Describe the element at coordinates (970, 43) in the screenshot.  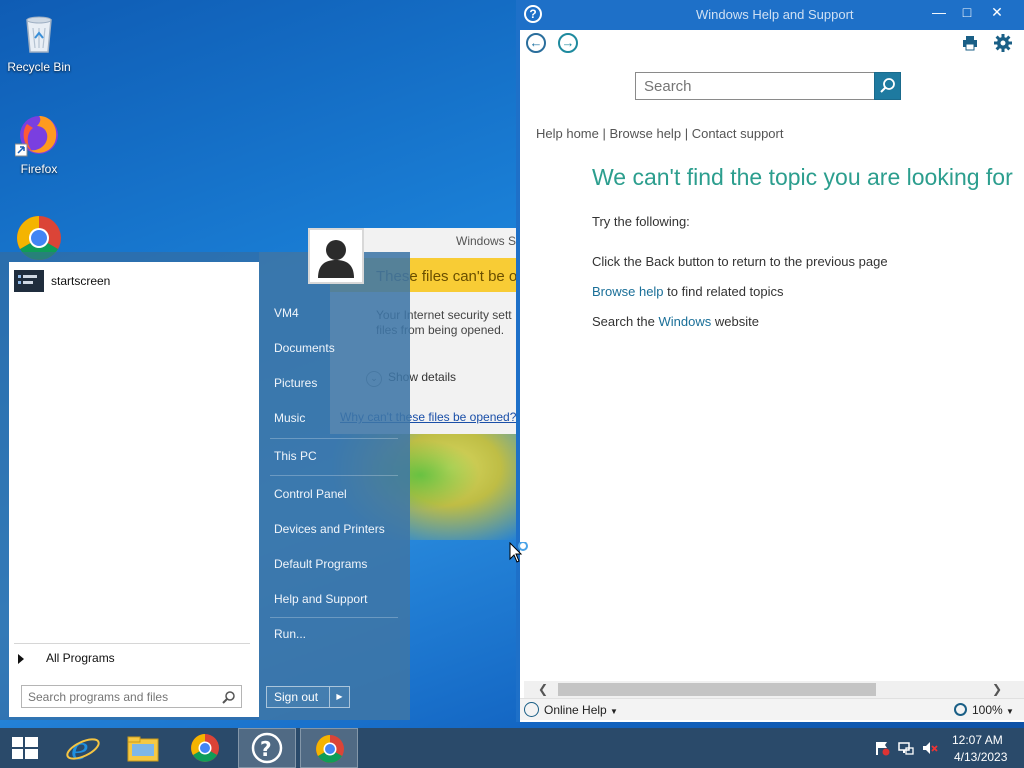
I see `print-icon` at that location.